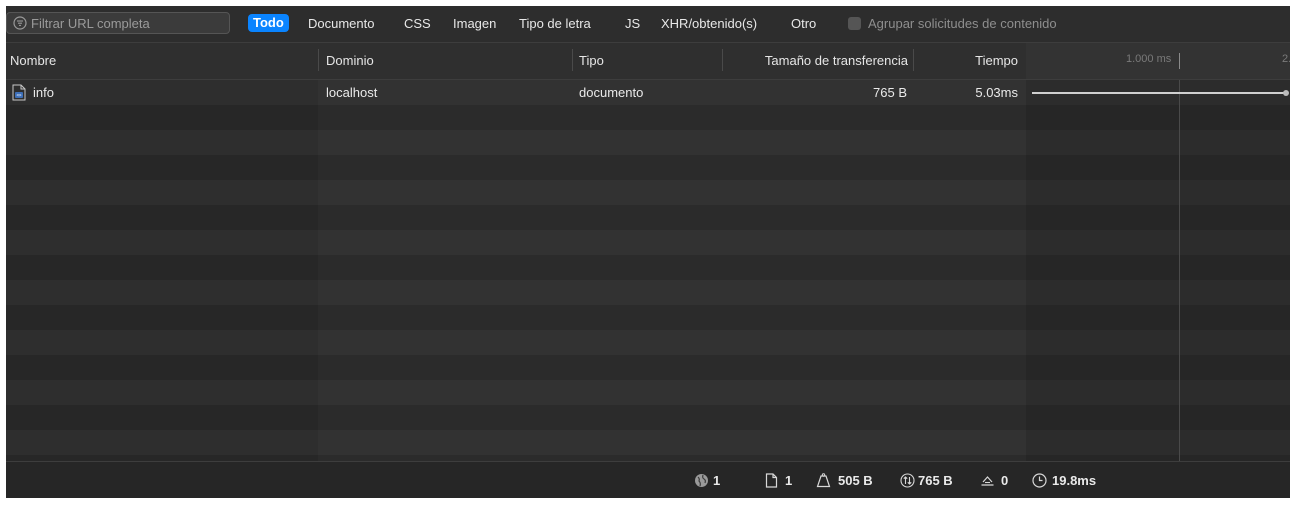  Describe the element at coordinates (268, 23) in the screenshot. I see `tab-todo: Todo` at that location.